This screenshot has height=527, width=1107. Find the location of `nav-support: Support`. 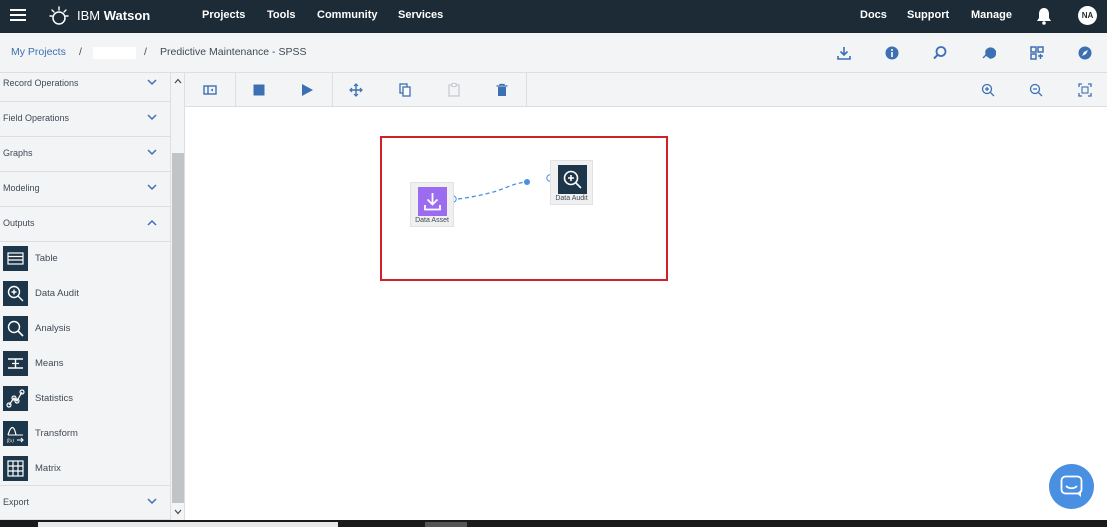

nav-support: Support is located at coordinates (928, 15).